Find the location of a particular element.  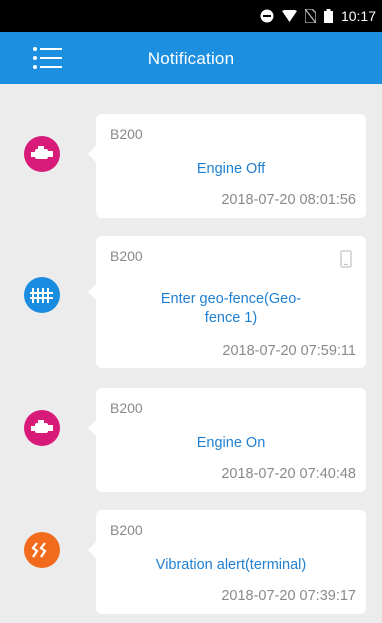

wifi-icon is located at coordinates (289, 16).